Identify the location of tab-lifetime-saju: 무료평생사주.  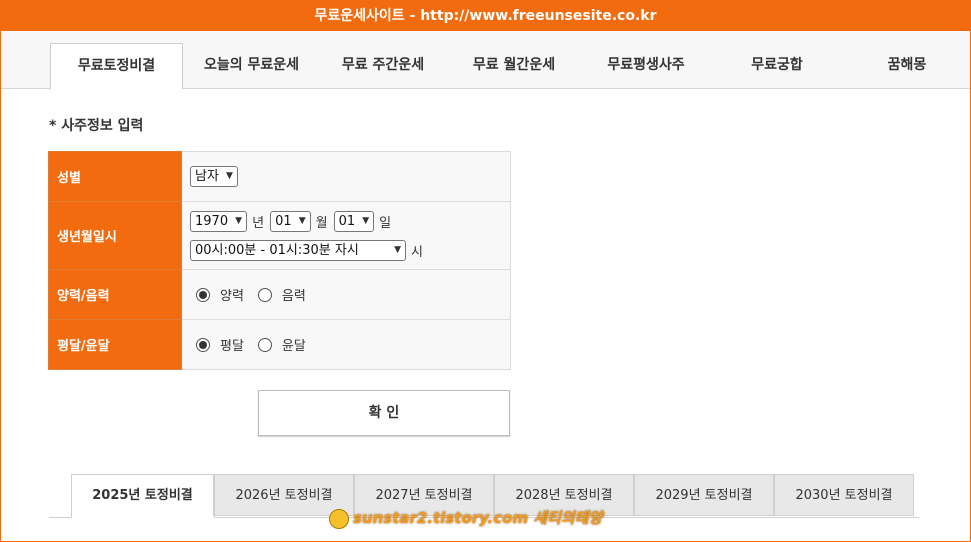
(646, 65).